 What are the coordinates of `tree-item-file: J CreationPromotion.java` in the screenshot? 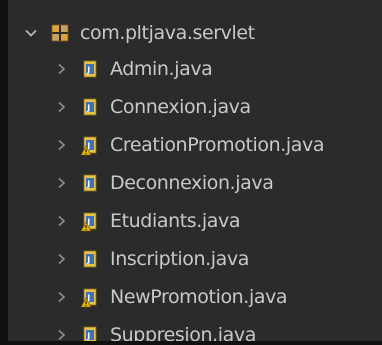 It's located at (188, 145).